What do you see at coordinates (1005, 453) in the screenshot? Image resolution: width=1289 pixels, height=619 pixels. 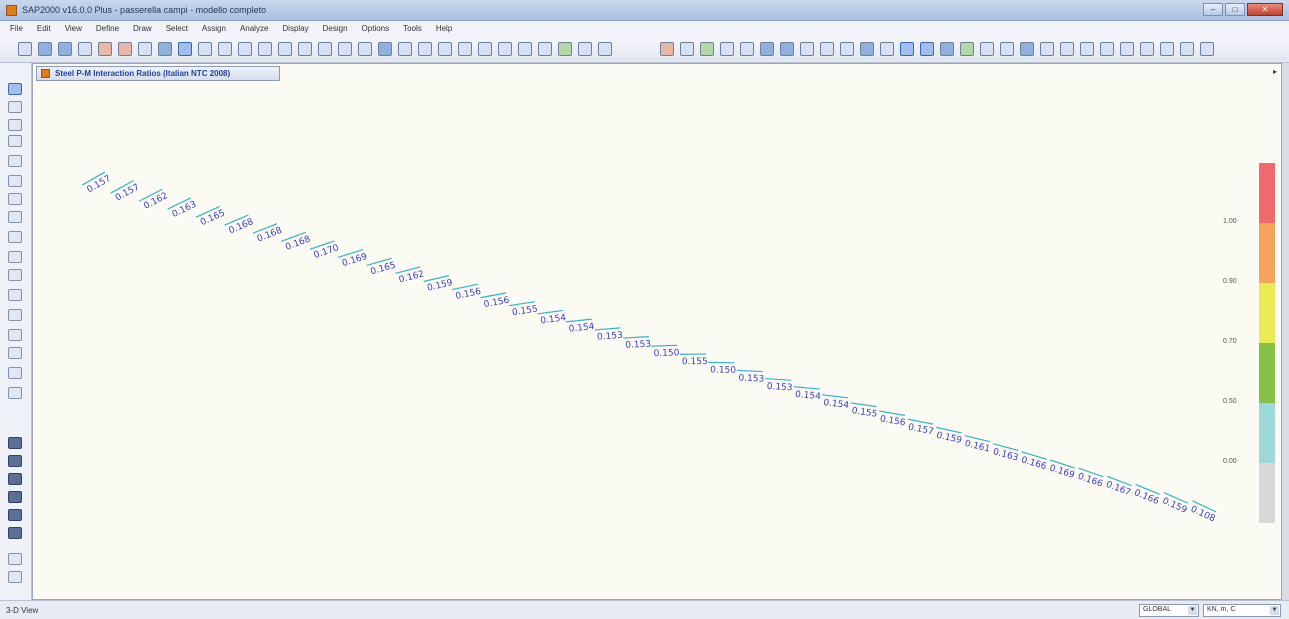 I see `member-ratio: 0.163` at bounding box center [1005, 453].